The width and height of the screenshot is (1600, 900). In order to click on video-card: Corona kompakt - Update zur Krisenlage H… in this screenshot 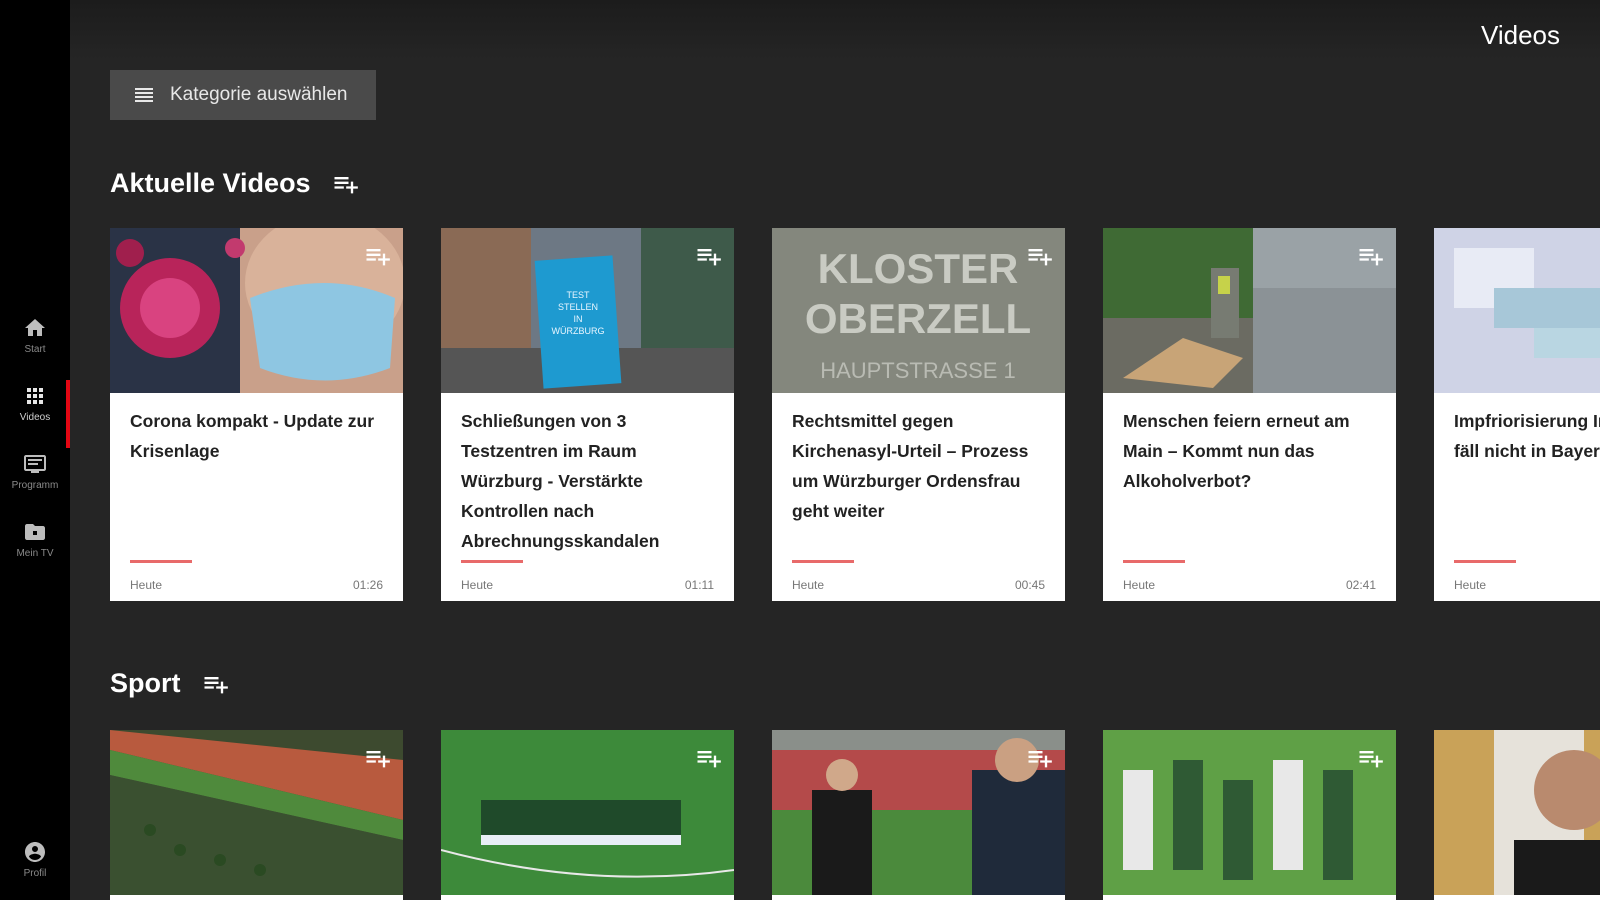, I will do `click(256, 414)`.